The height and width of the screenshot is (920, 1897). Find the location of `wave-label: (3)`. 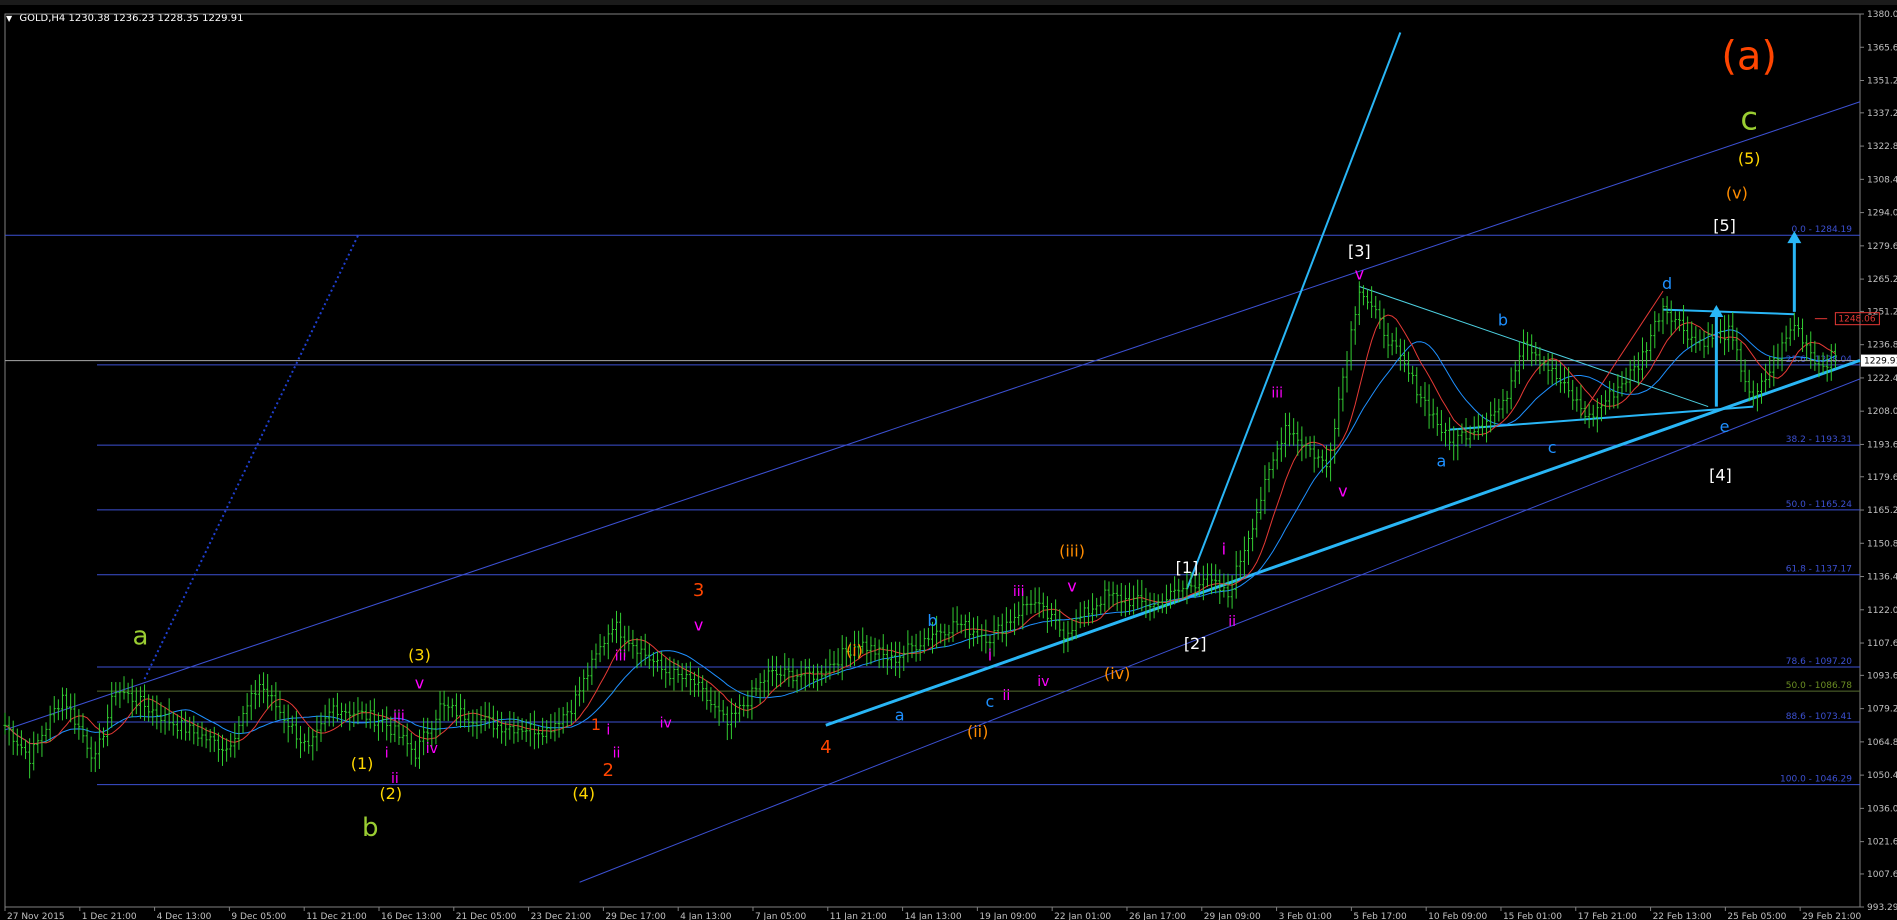

wave-label: (3) is located at coordinates (419, 655).